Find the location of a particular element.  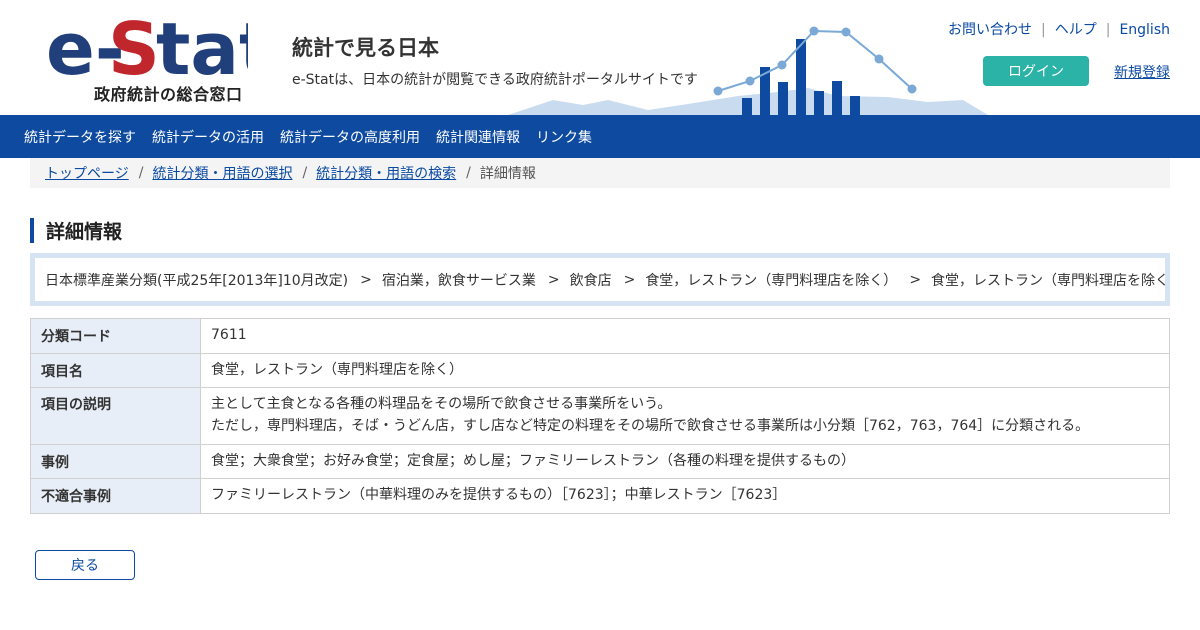

breadcrumb-classification-select: 統計分類・用語の選択 is located at coordinates (222, 173).